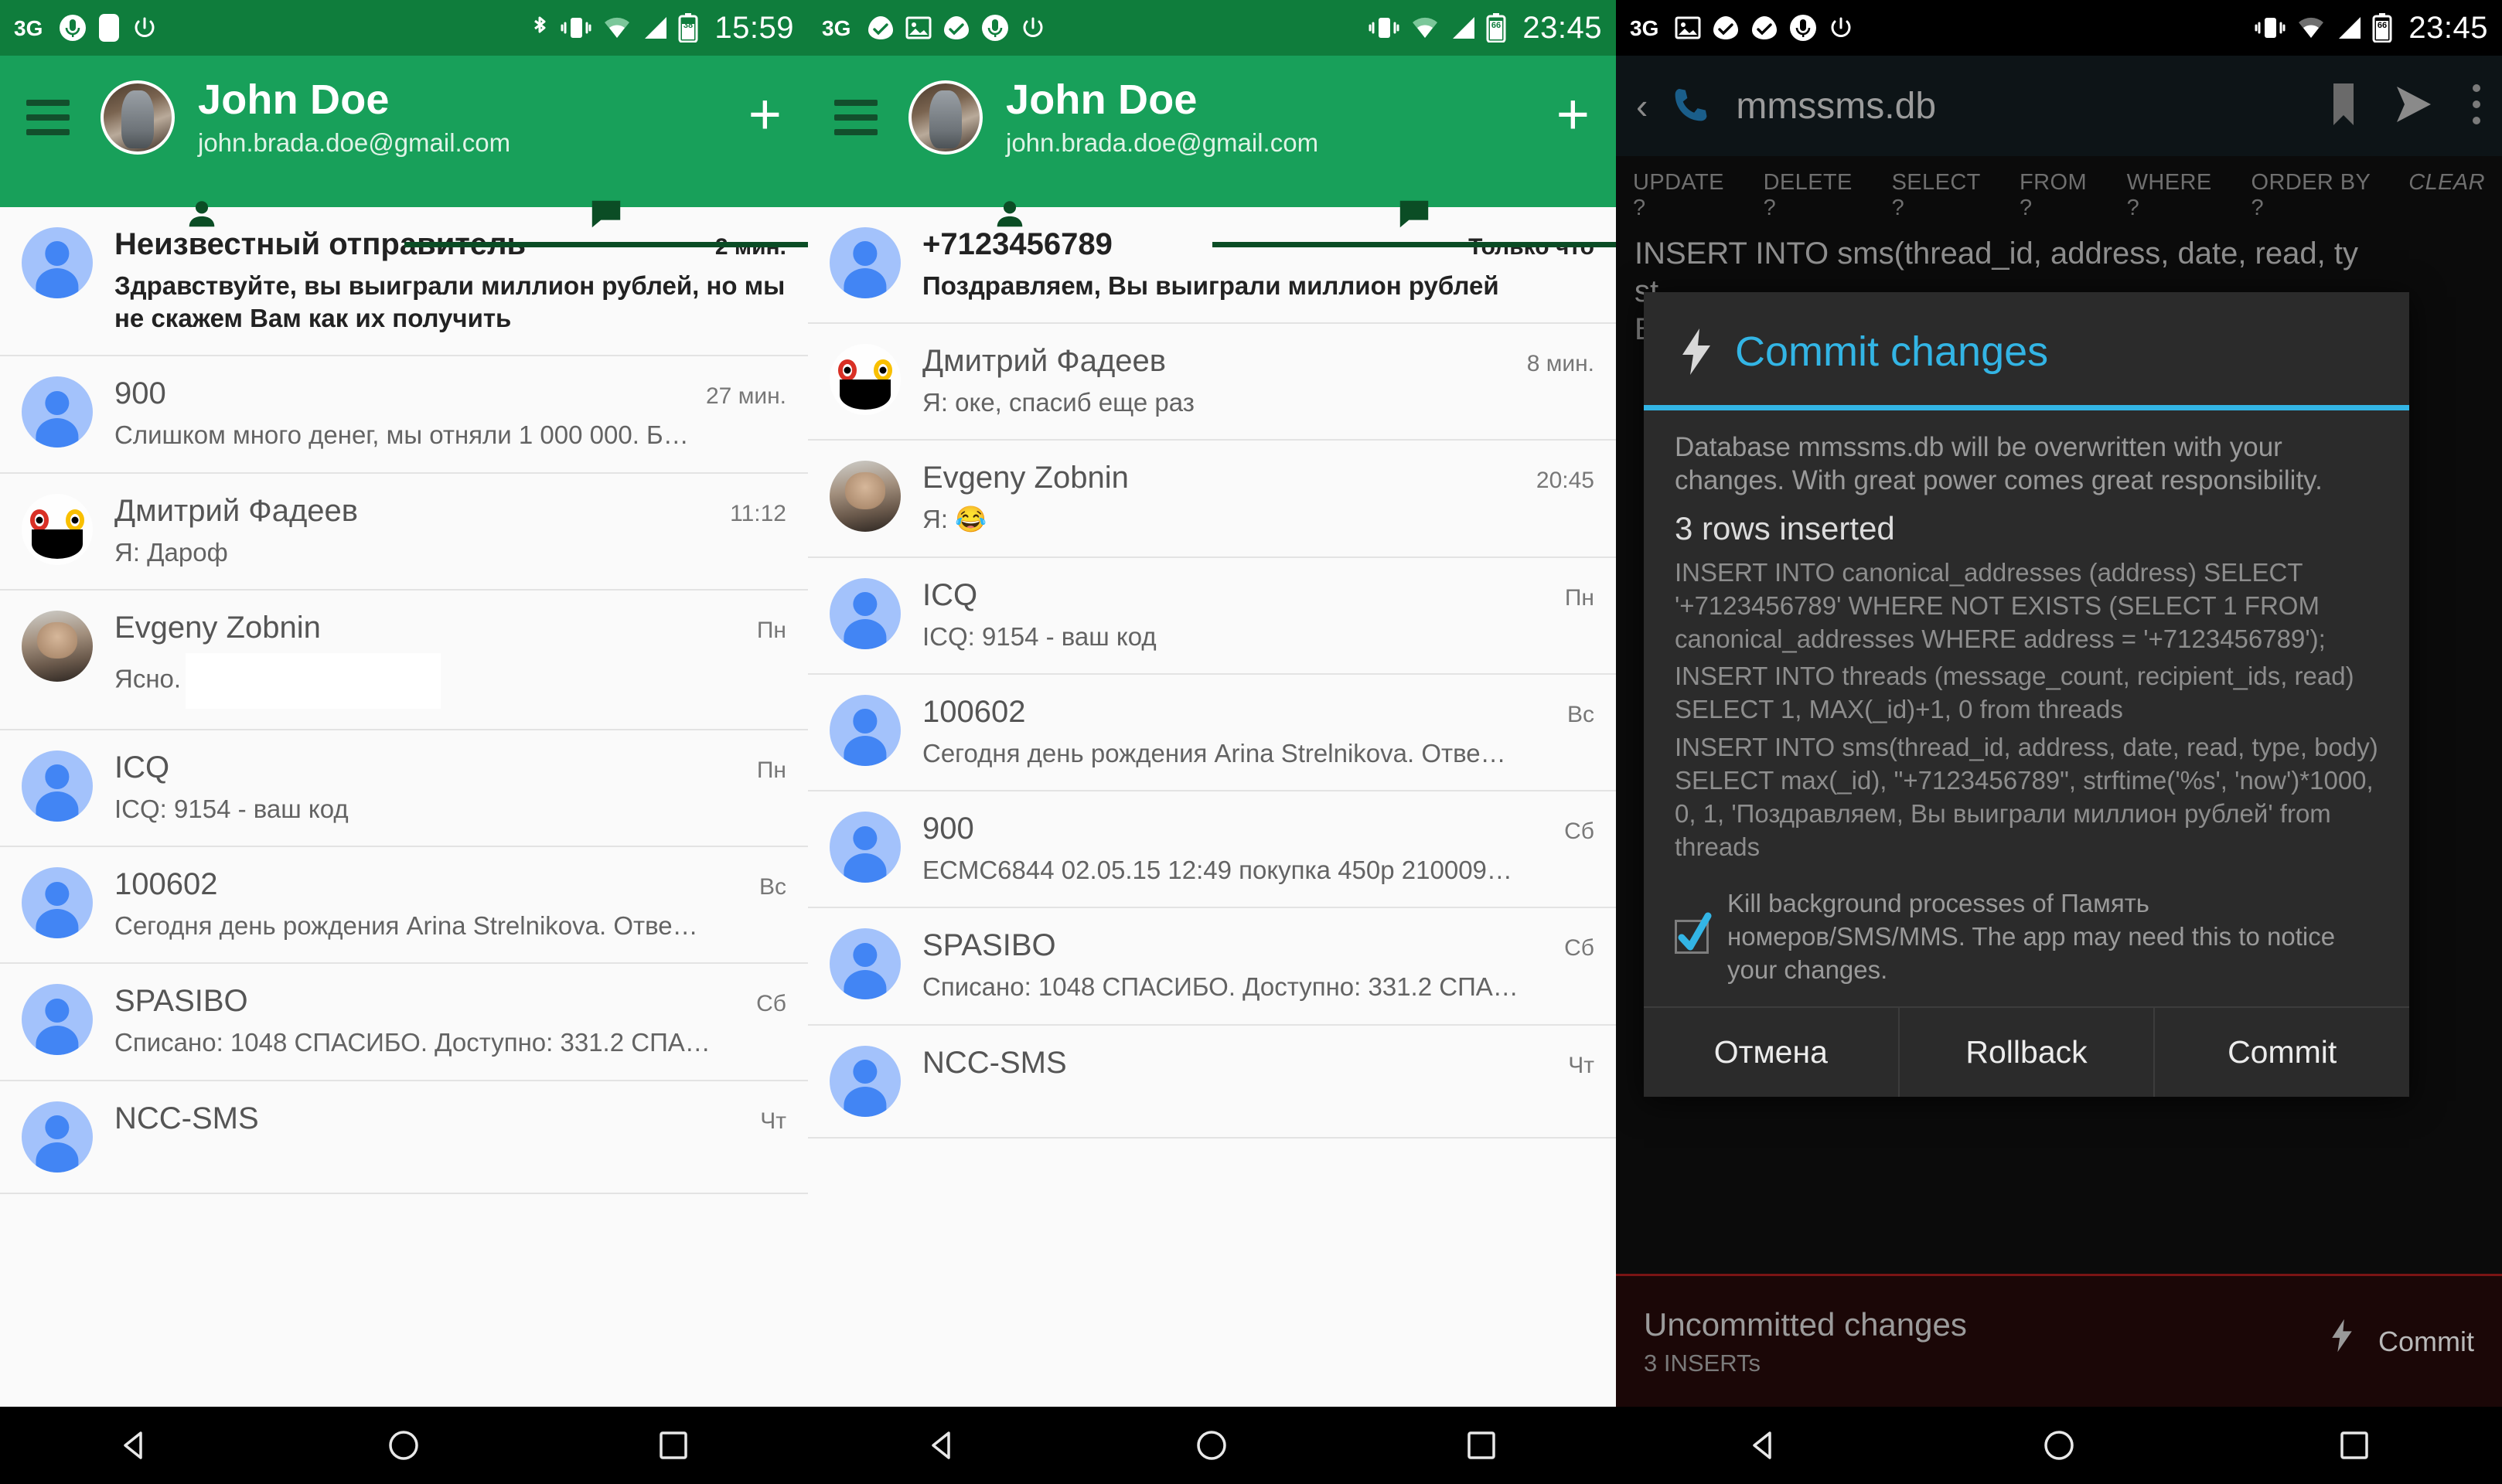  Describe the element at coordinates (836, 28) in the screenshot. I see `svg-text: 3G` at that location.